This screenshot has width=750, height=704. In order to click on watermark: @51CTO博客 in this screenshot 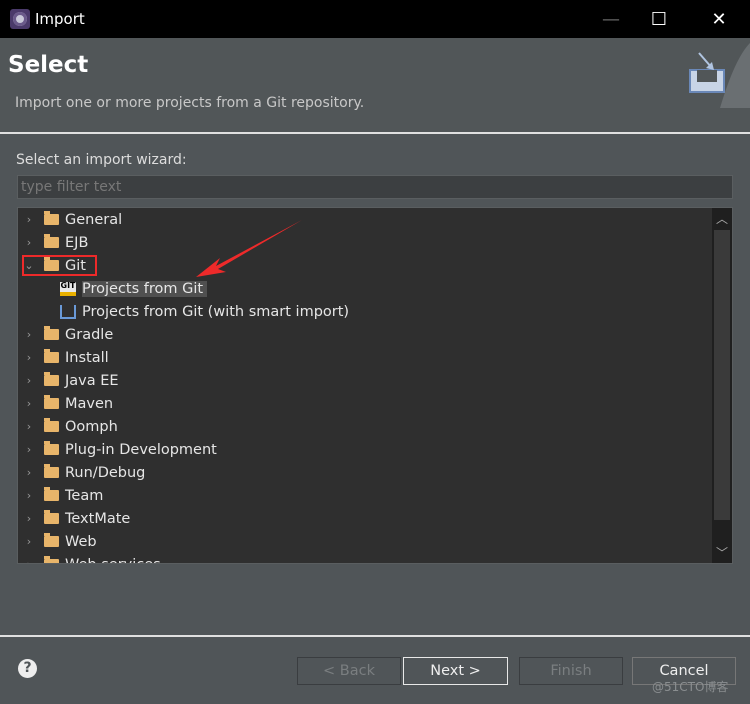, I will do `click(690, 687)`.